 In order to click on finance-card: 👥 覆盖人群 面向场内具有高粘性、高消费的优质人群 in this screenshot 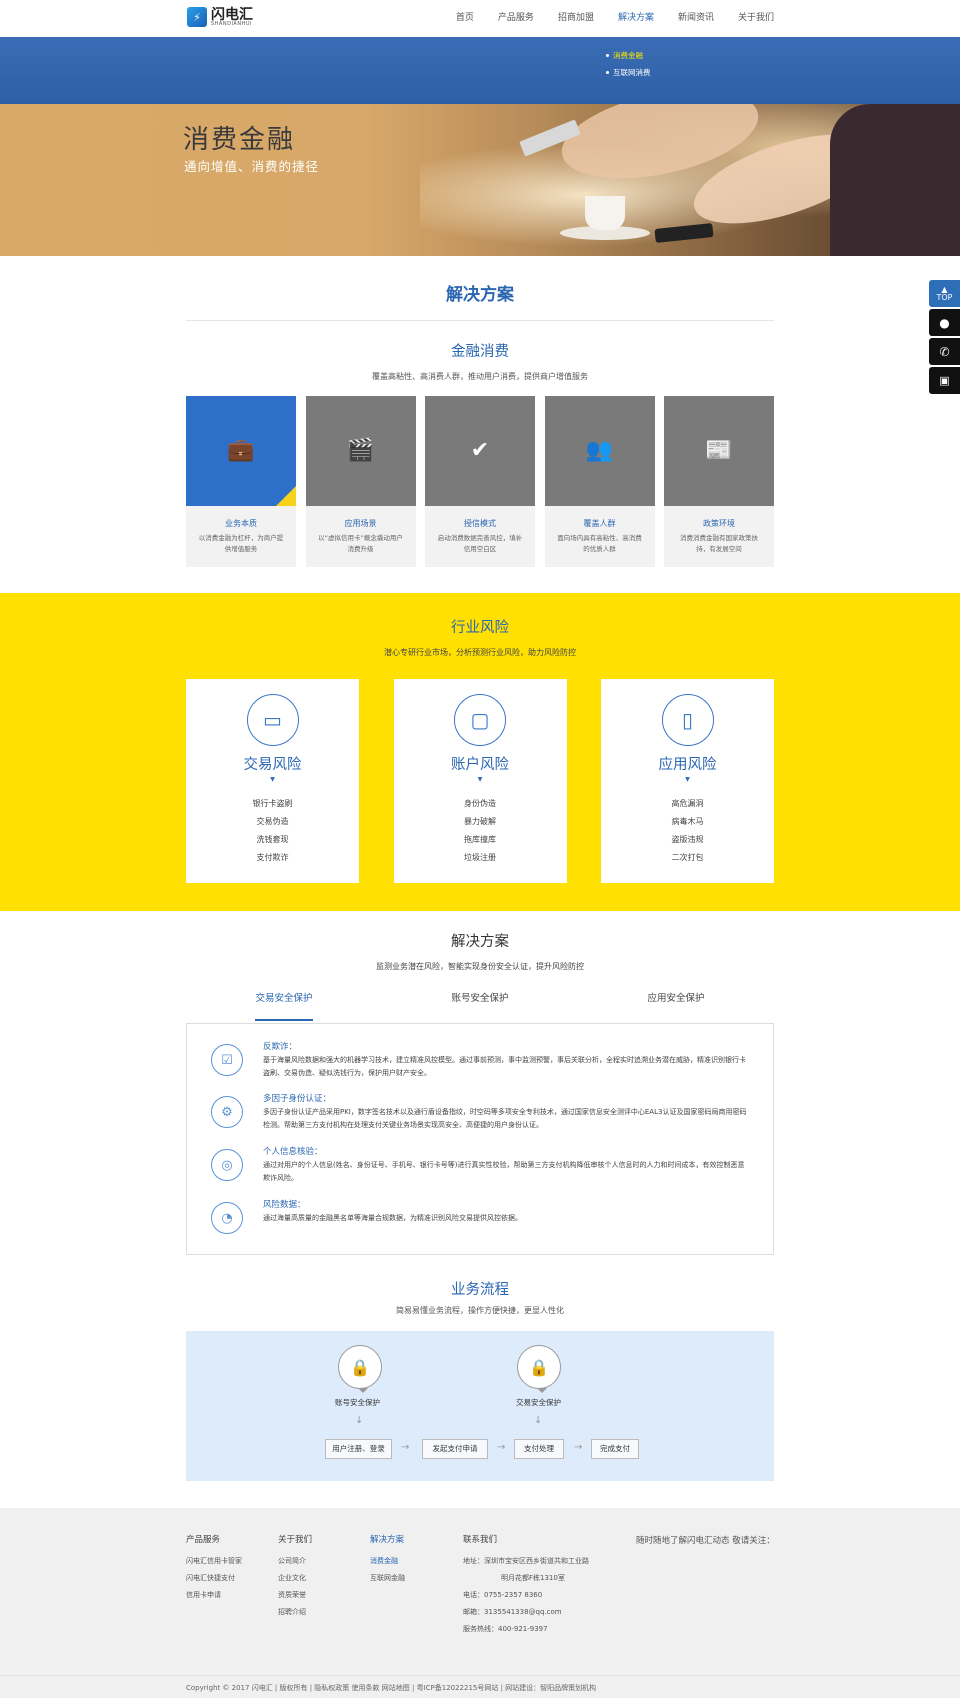, I will do `click(599, 481)`.